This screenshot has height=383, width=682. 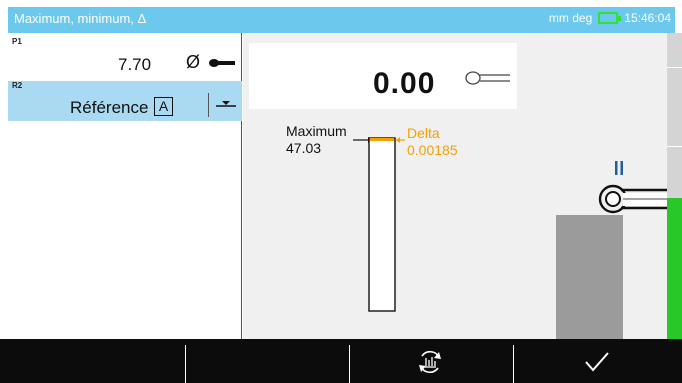 What do you see at coordinates (341, 20) in the screenshot?
I see `title-bar-inner: Maximum, minimum, Δ mm deg 15:46:04` at bounding box center [341, 20].